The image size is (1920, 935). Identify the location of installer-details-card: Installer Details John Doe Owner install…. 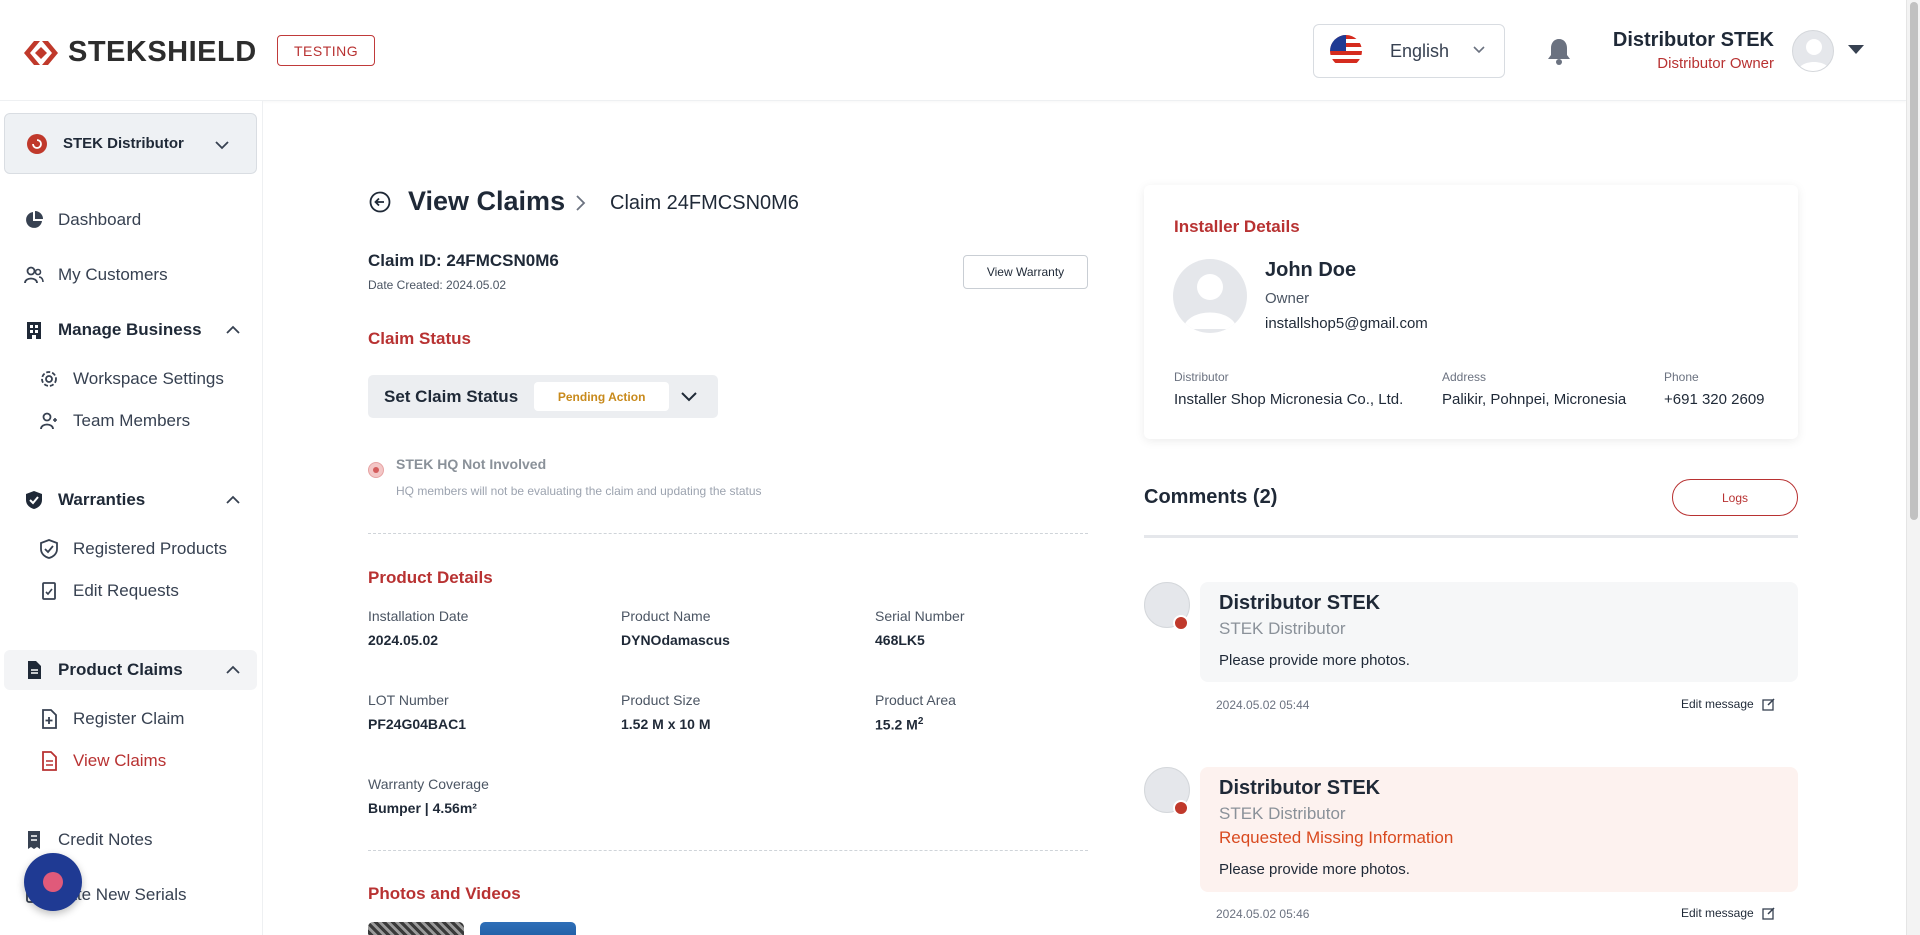
(1471, 312).